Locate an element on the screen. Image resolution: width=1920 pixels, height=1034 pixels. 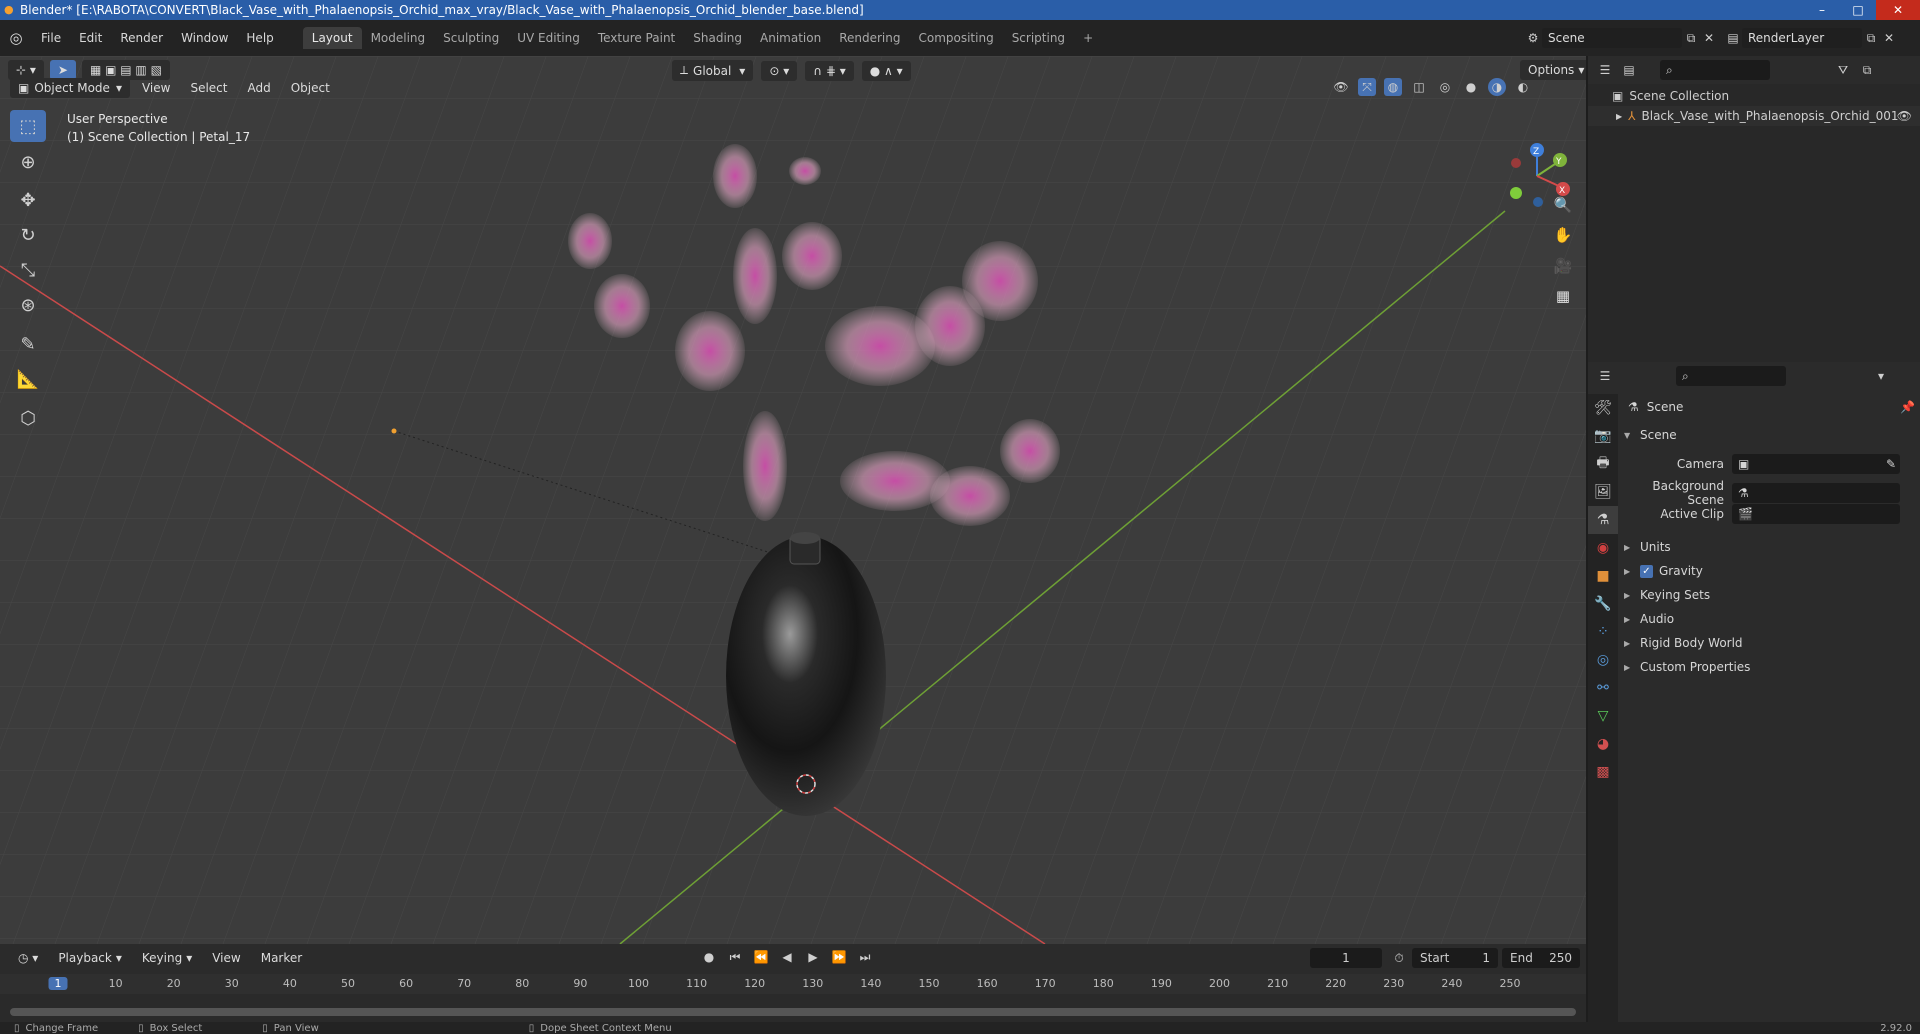
select-tool-mode-button: ➤ is located at coordinates (62, 70).